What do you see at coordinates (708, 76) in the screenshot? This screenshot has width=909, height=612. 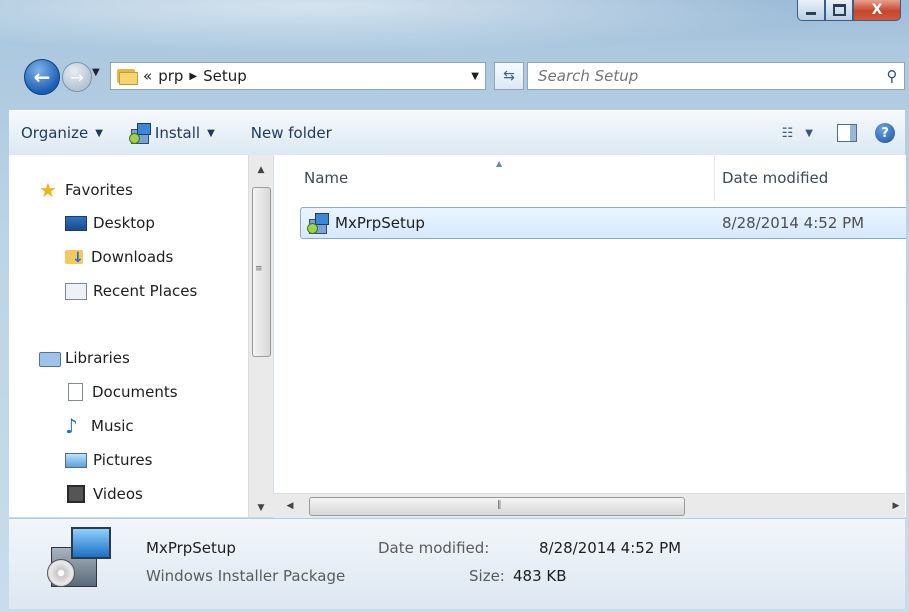 I see `search-input` at bounding box center [708, 76].